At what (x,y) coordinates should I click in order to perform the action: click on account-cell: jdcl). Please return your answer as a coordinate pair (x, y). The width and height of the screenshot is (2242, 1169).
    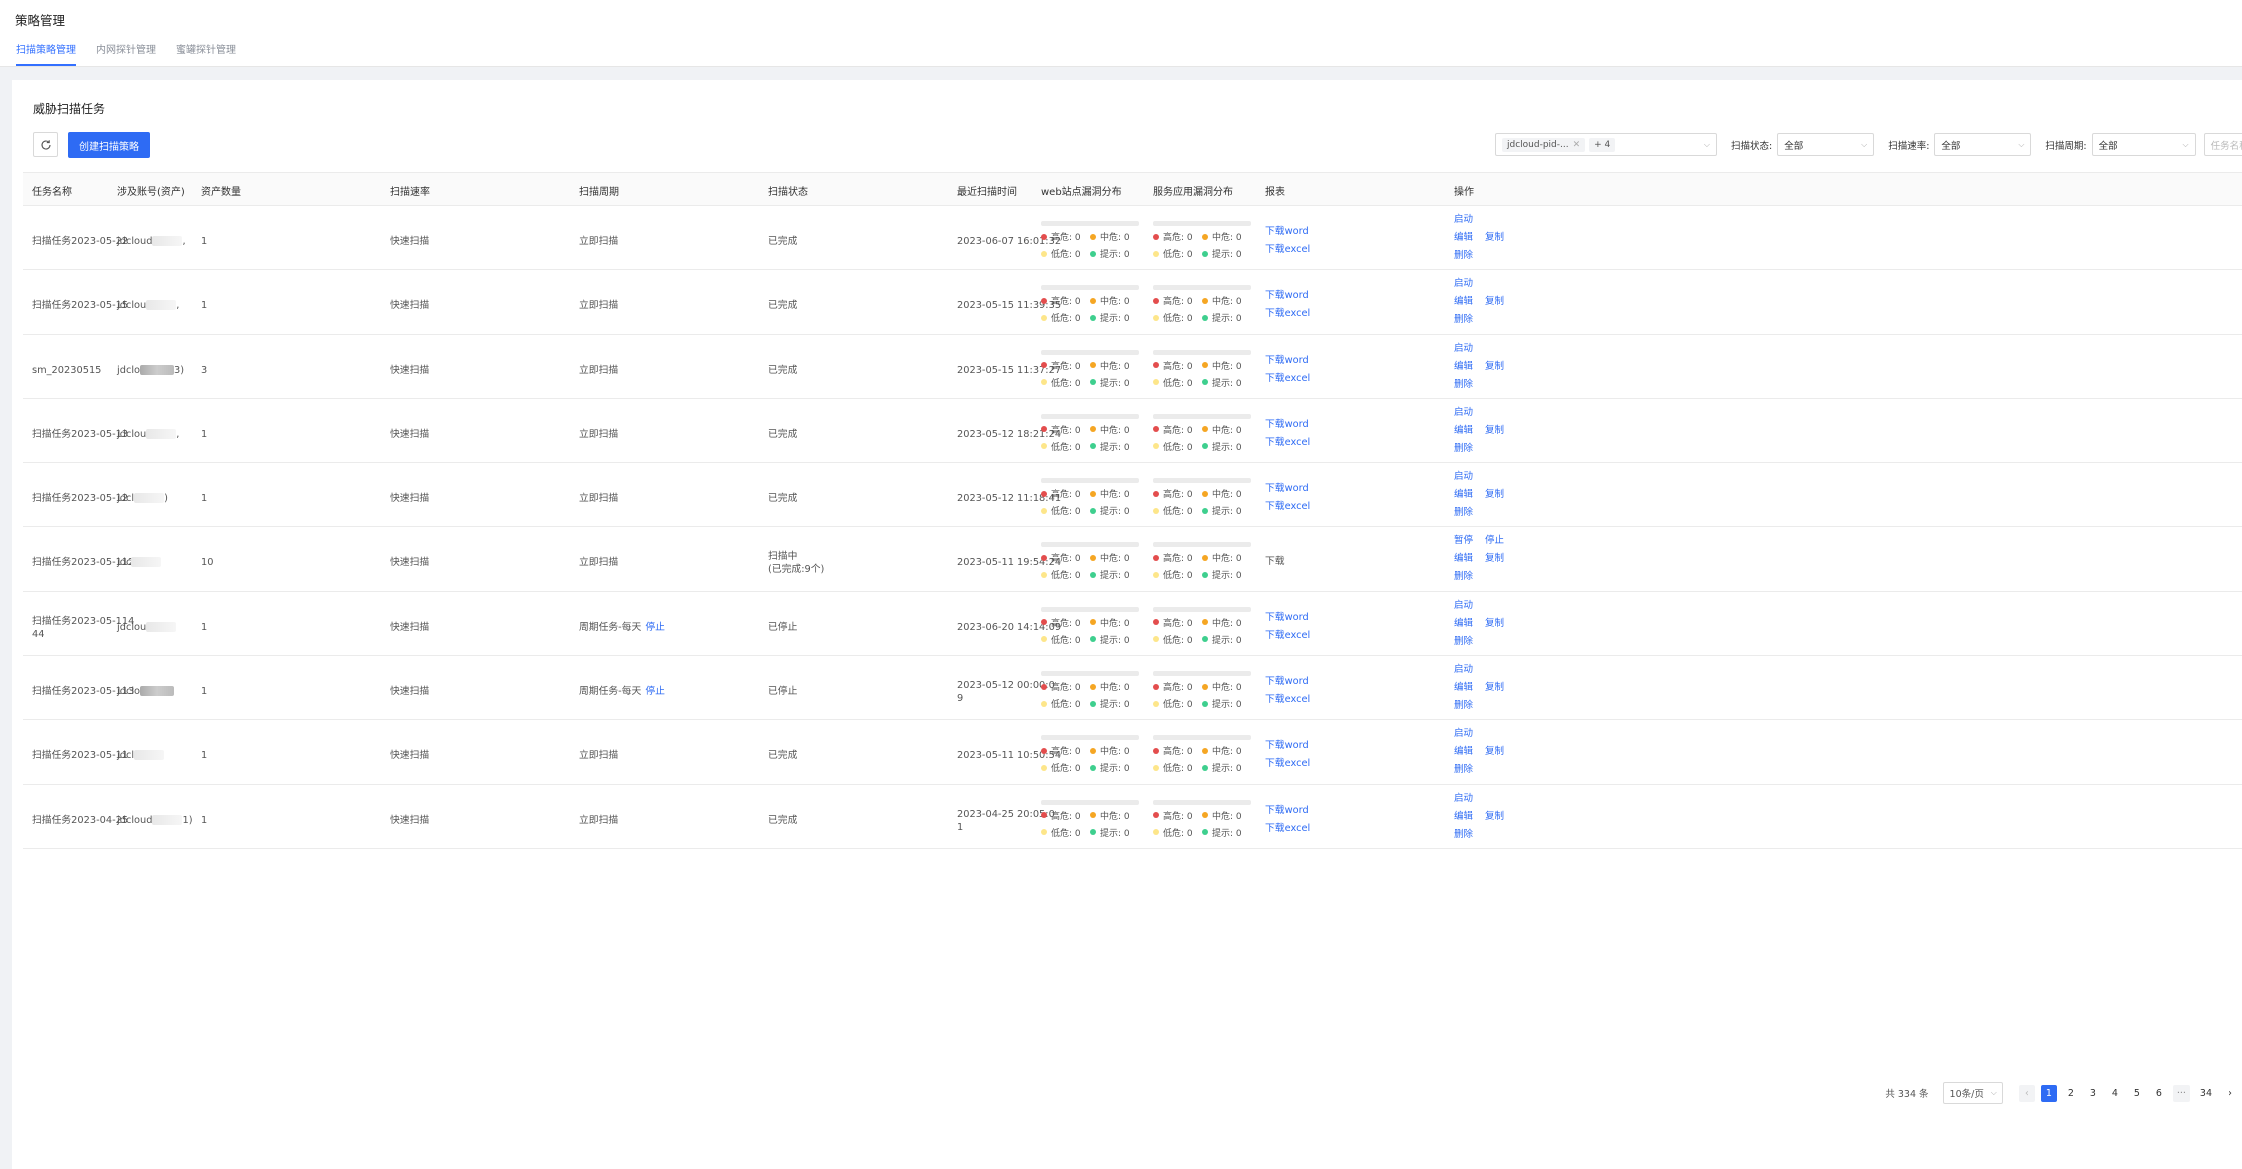
    Looking at the image, I should click on (142, 498).